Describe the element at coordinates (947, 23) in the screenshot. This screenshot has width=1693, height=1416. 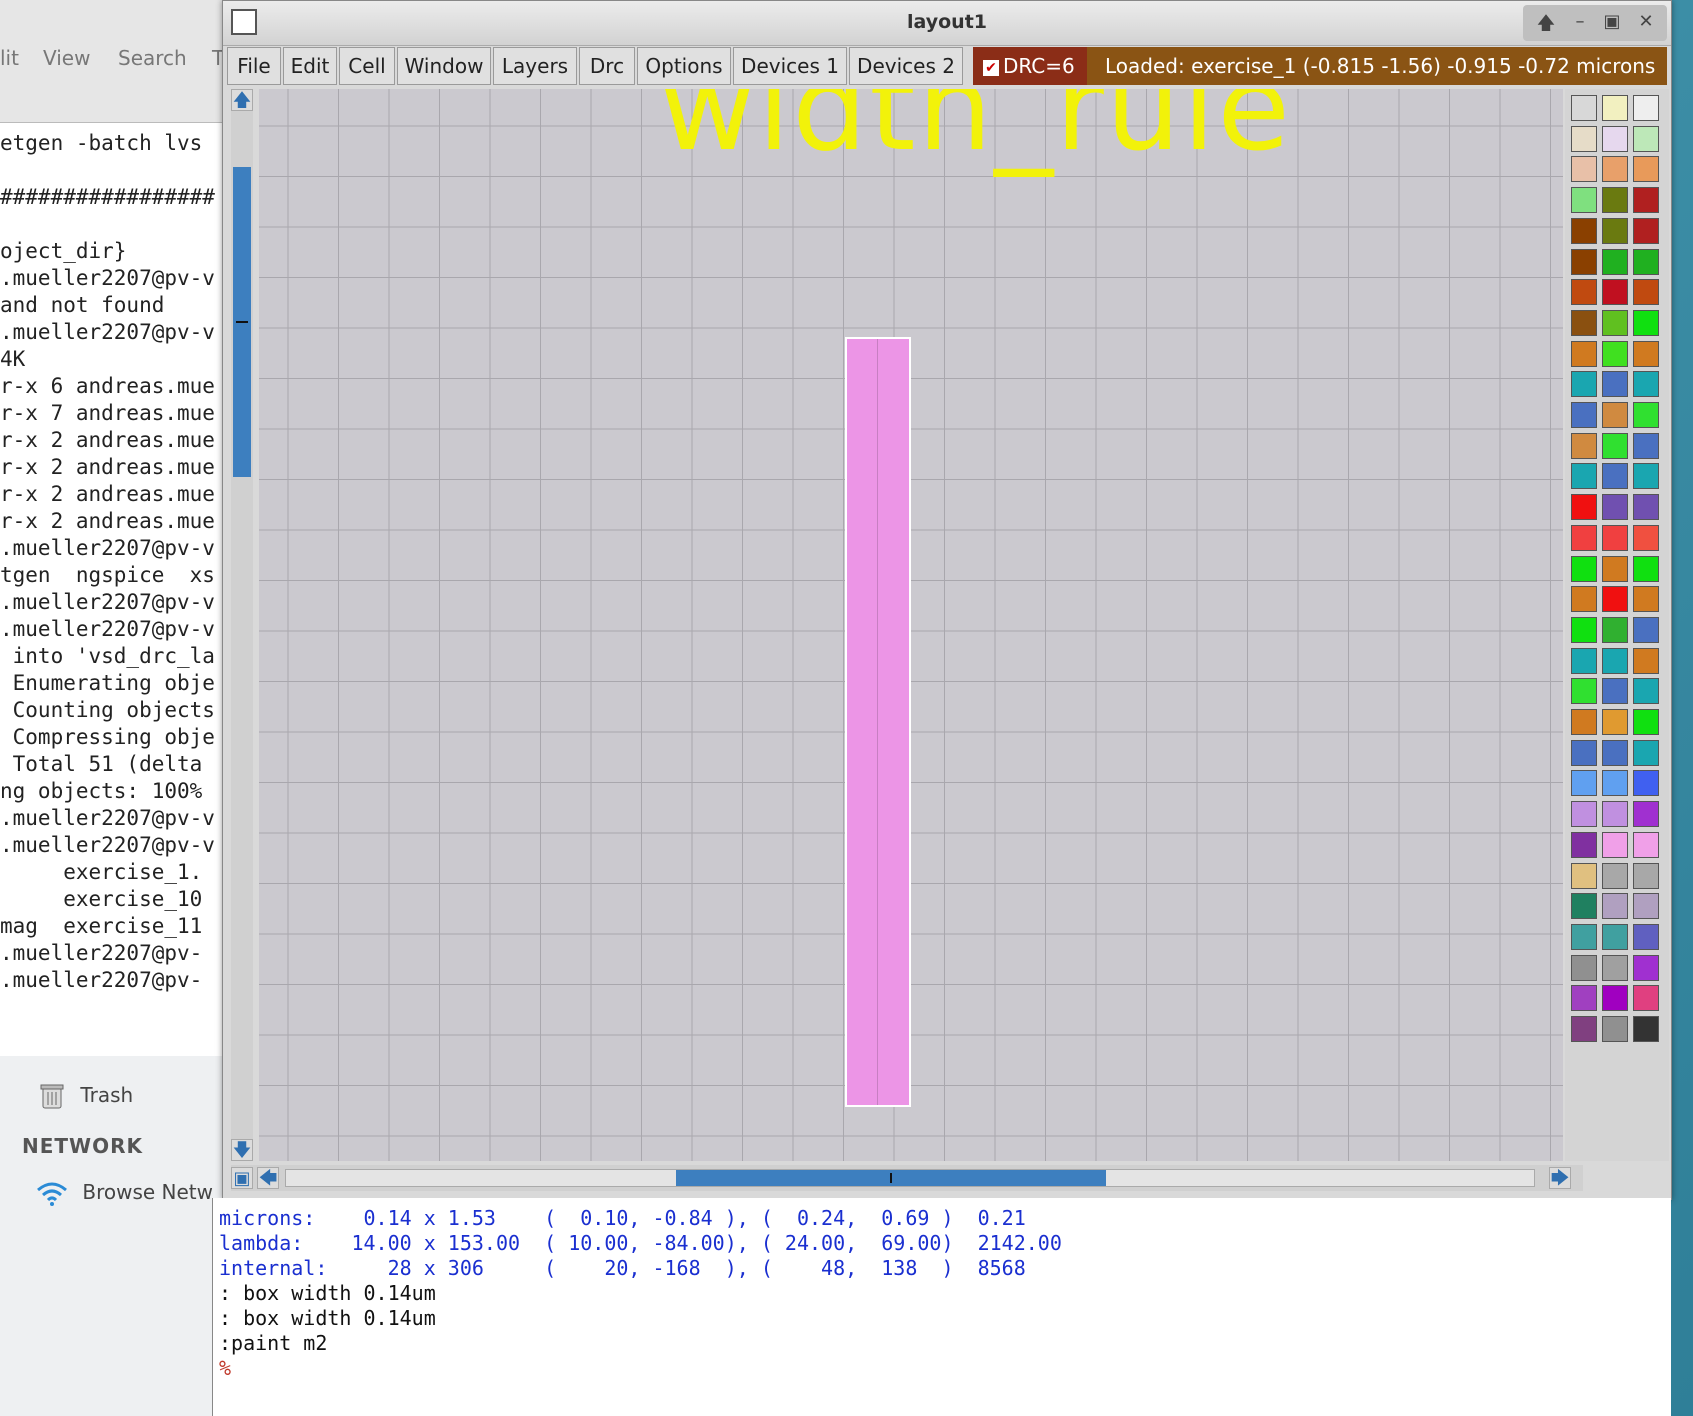
I see `window-titlebar: layout1 🡅 – ▣ ✕` at that location.